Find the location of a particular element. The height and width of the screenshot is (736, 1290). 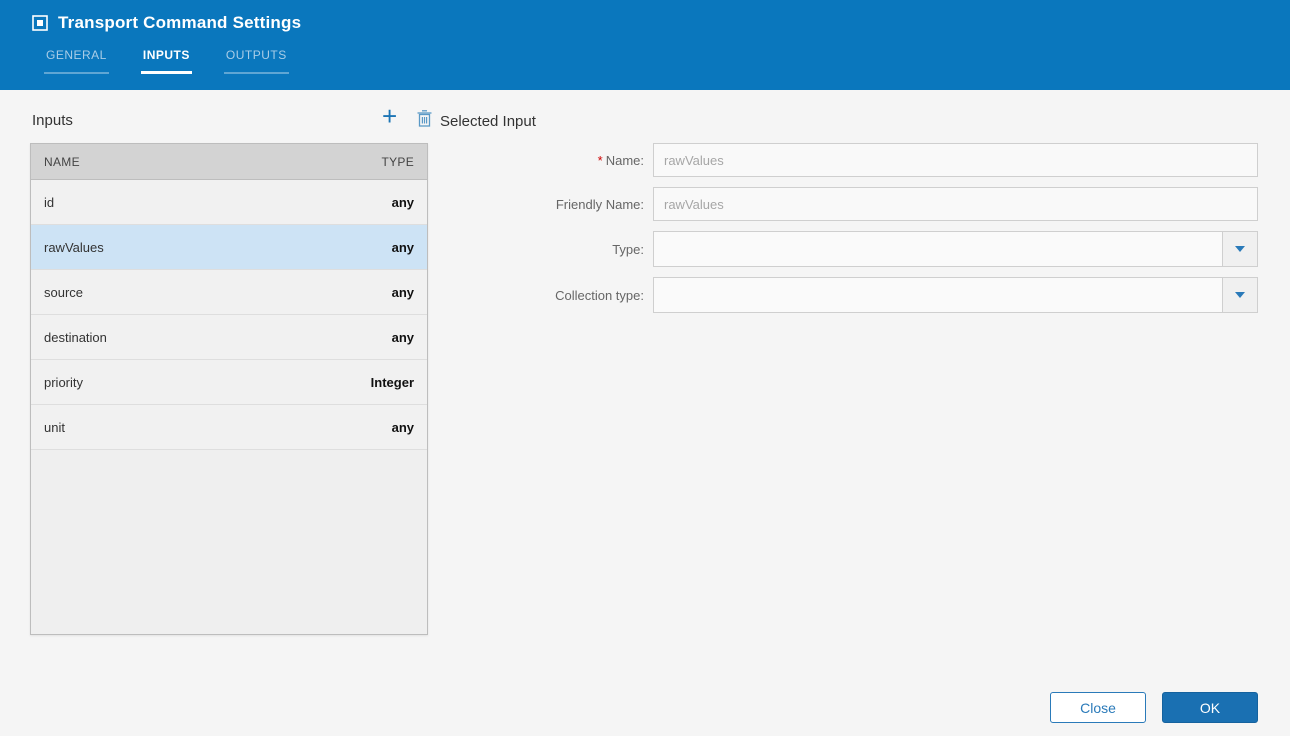

tab-outputs: OUTPUTS is located at coordinates (256, 61).